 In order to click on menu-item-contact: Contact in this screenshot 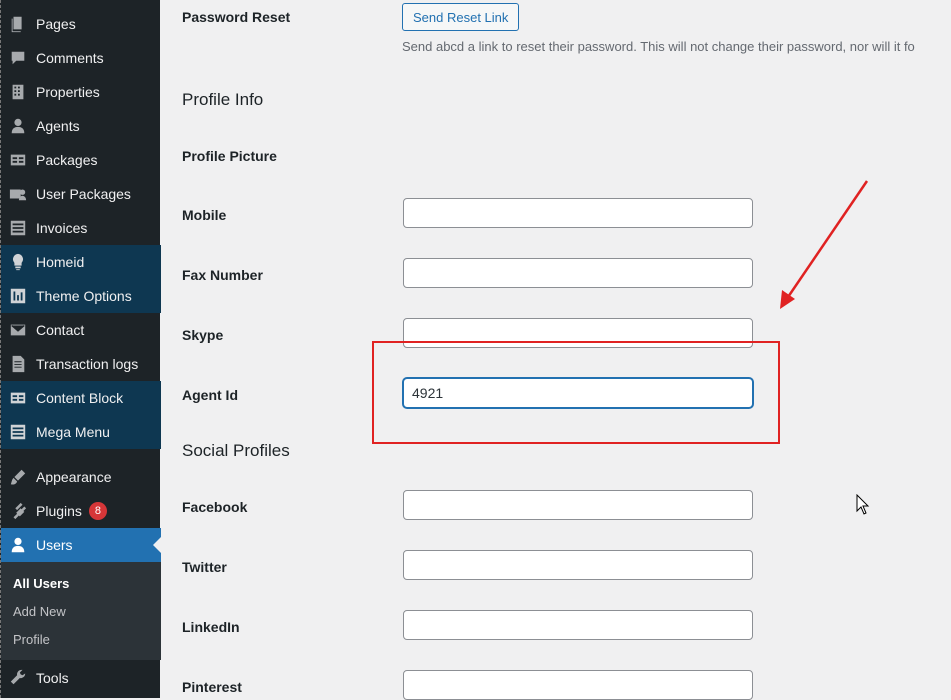, I will do `click(81, 330)`.